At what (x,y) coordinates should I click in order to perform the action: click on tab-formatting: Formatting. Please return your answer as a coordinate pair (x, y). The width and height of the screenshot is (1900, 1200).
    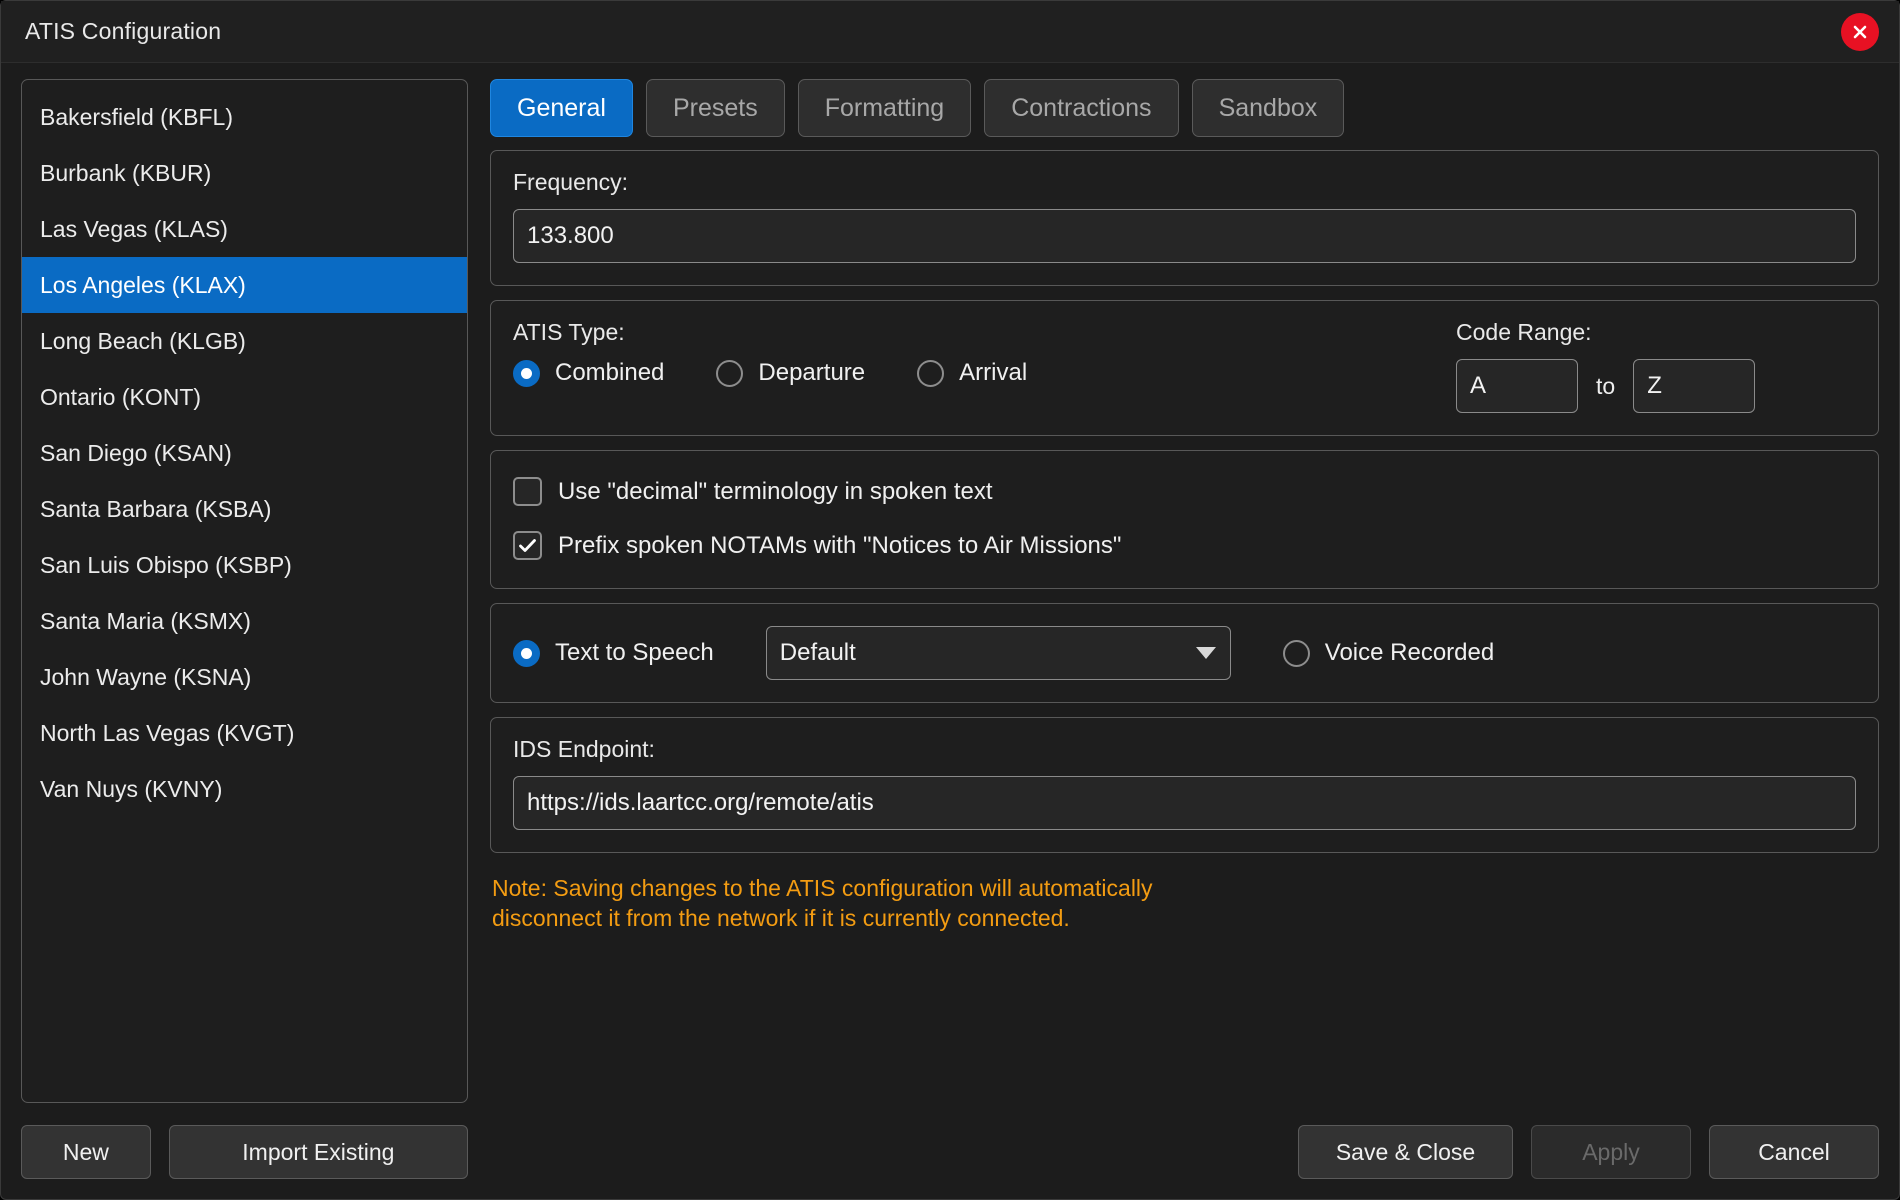
    Looking at the image, I should click on (884, 108).